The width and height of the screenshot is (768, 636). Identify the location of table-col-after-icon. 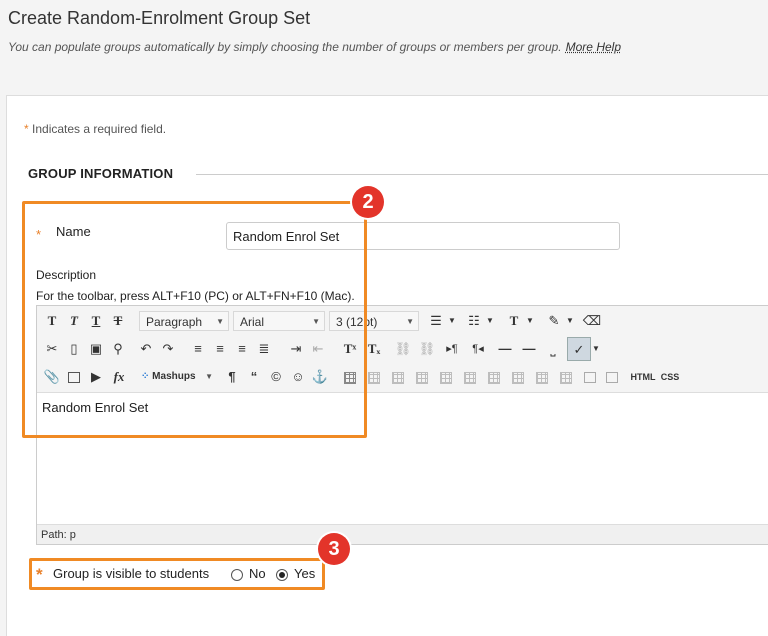
(470, 377).